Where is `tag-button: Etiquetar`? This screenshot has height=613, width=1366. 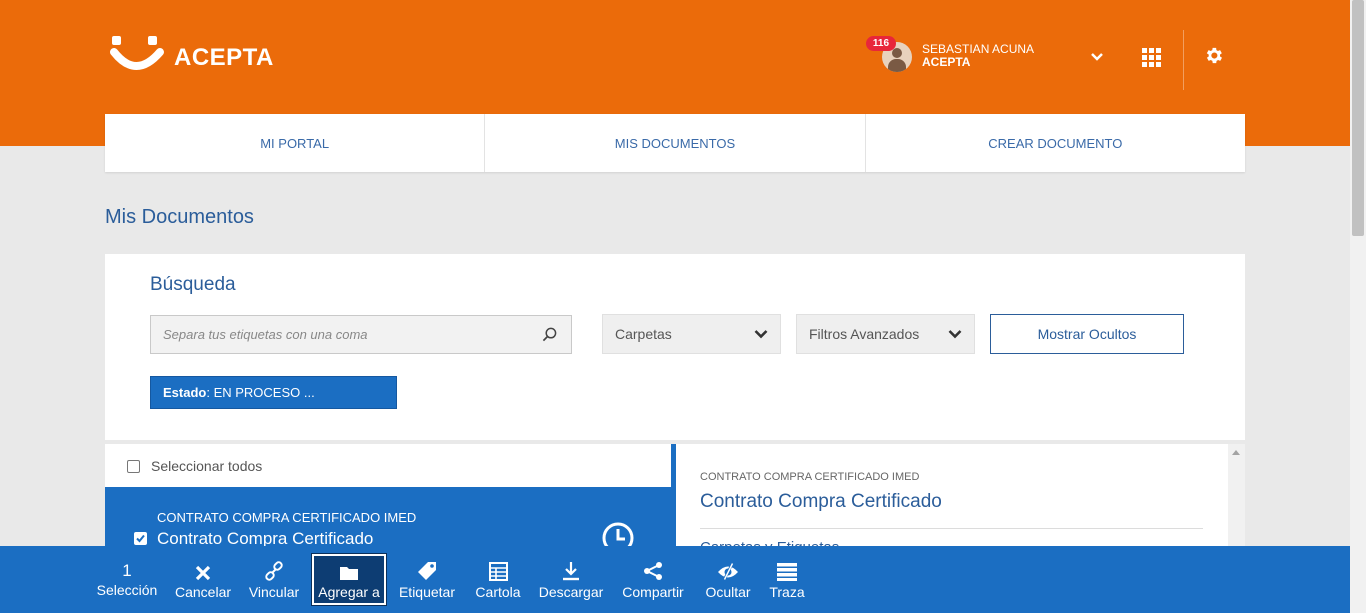
tag-button: Etiquetar is located at coordinates (427, 579).